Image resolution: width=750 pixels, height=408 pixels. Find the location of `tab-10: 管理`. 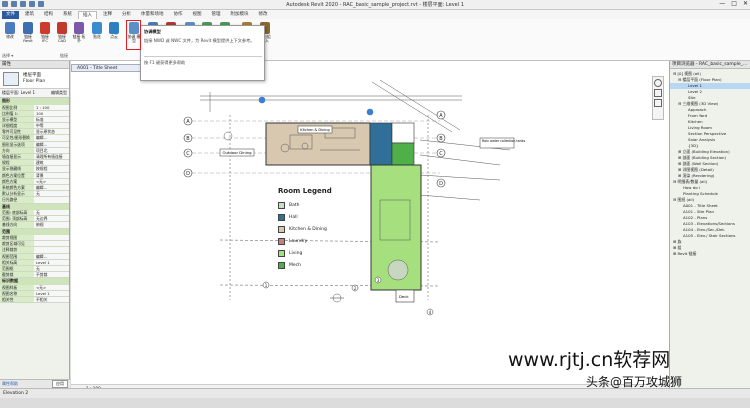

tab-10: 管理 is located at coordinates (216, 15).